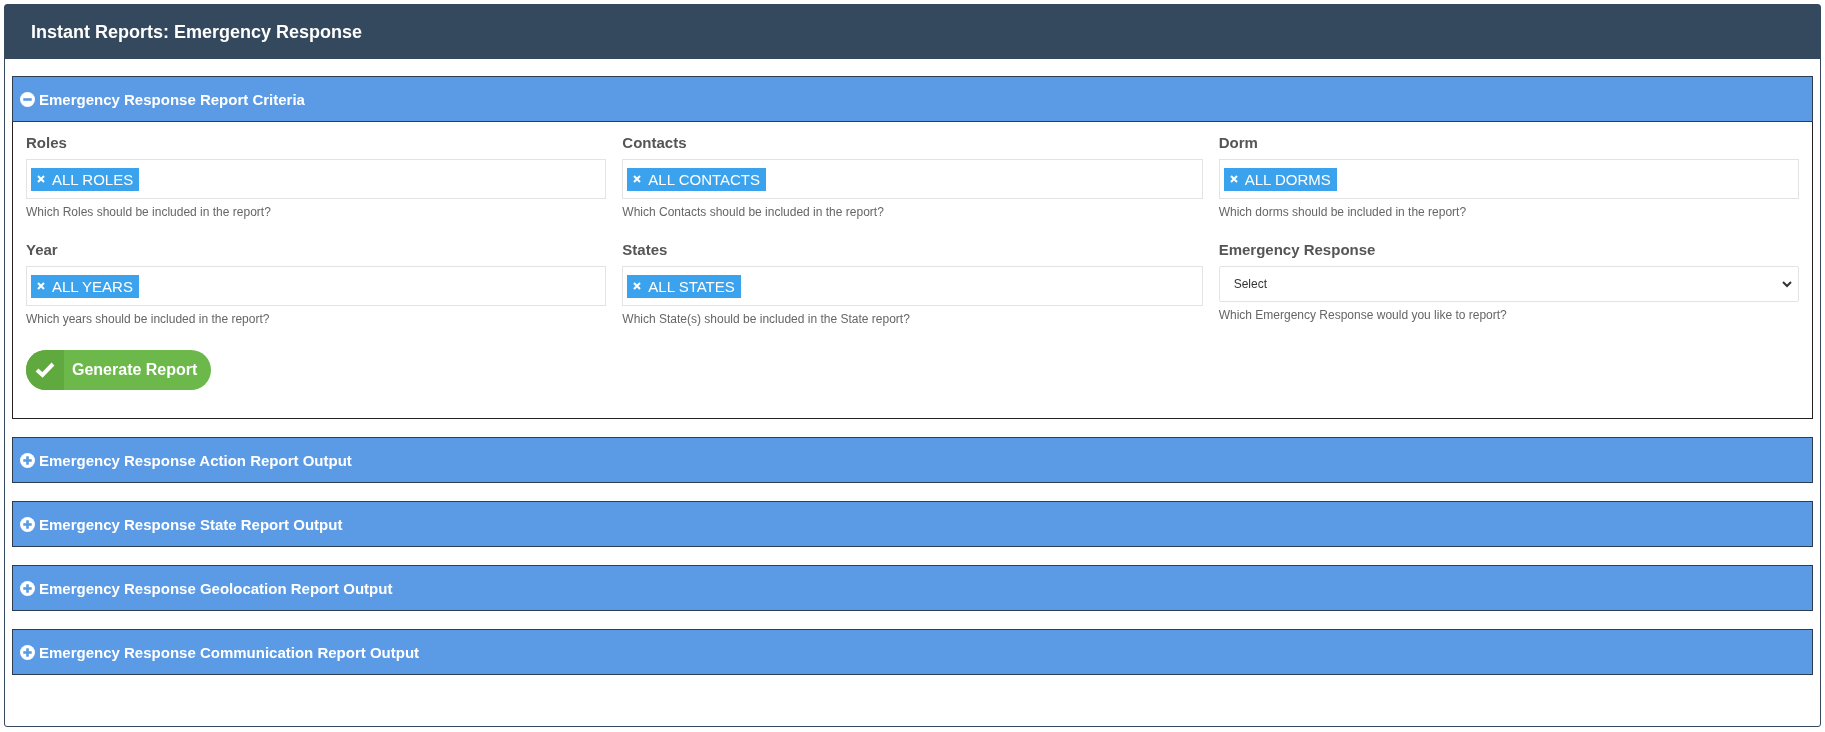  What do you see at coordinates (1238, 142) in the screenshot?
I see `field-label: Dorm` at bounding box center [1238, 142].